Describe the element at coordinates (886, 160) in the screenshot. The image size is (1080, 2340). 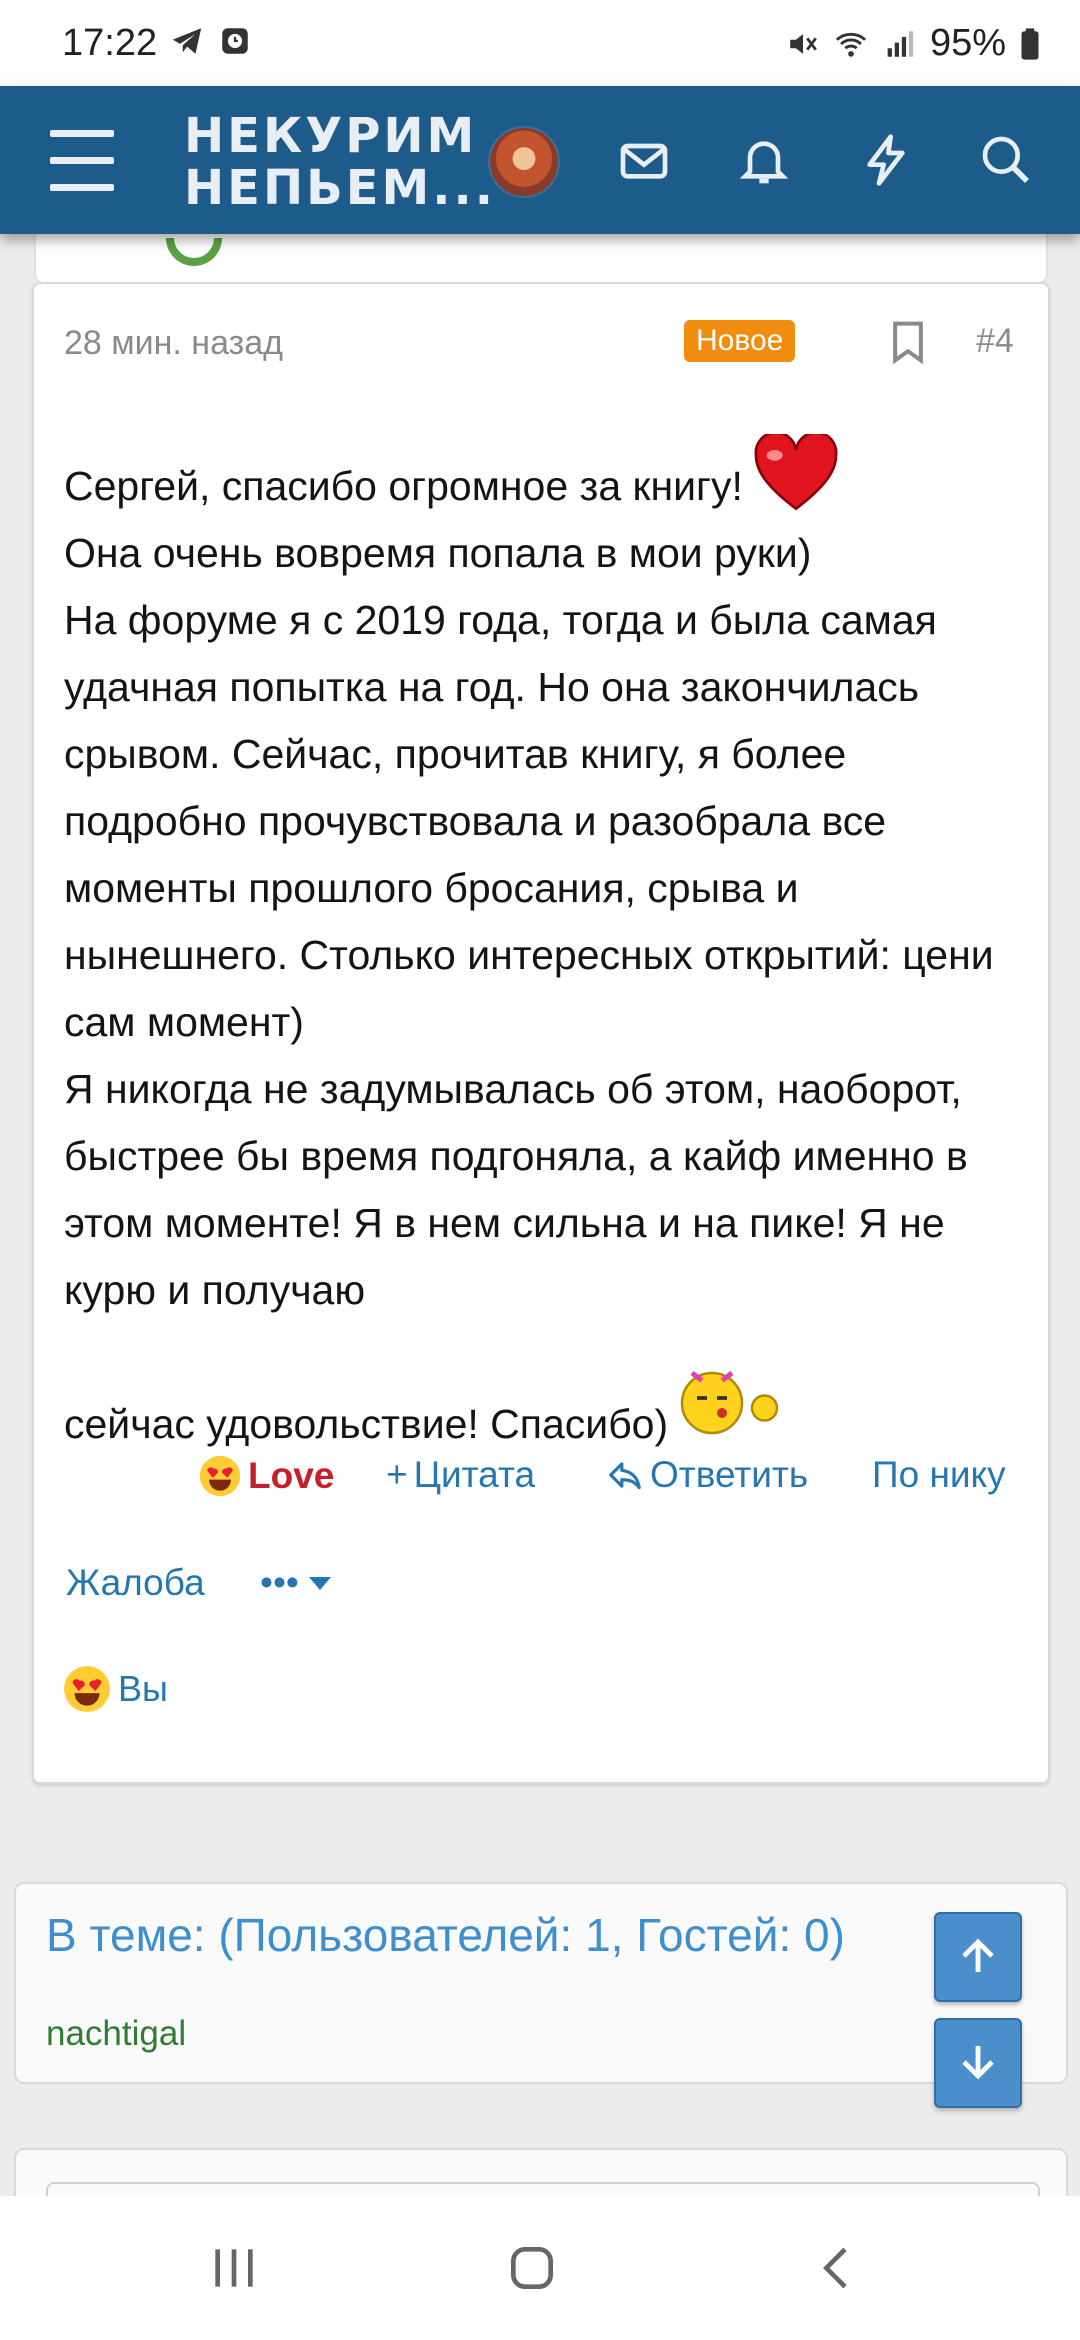
I see `lightning-icon` at that location.